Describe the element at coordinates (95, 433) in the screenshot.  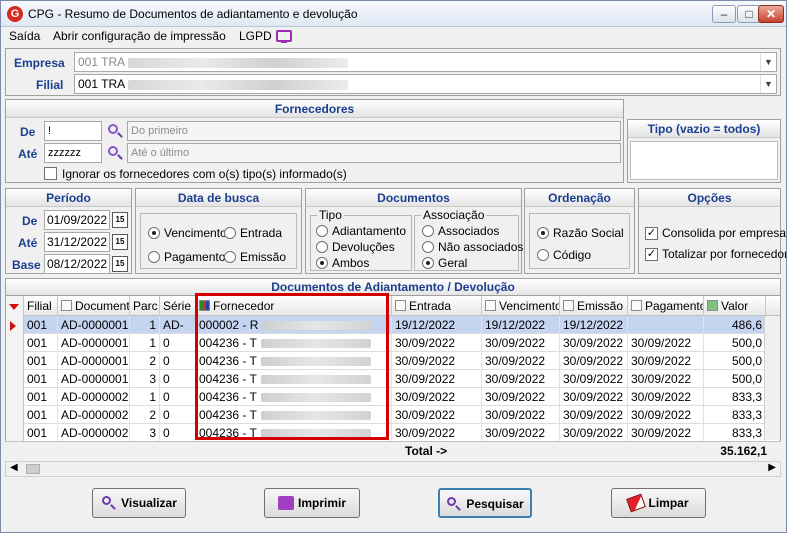
I see `cell-text: AD-0000002` at that location.